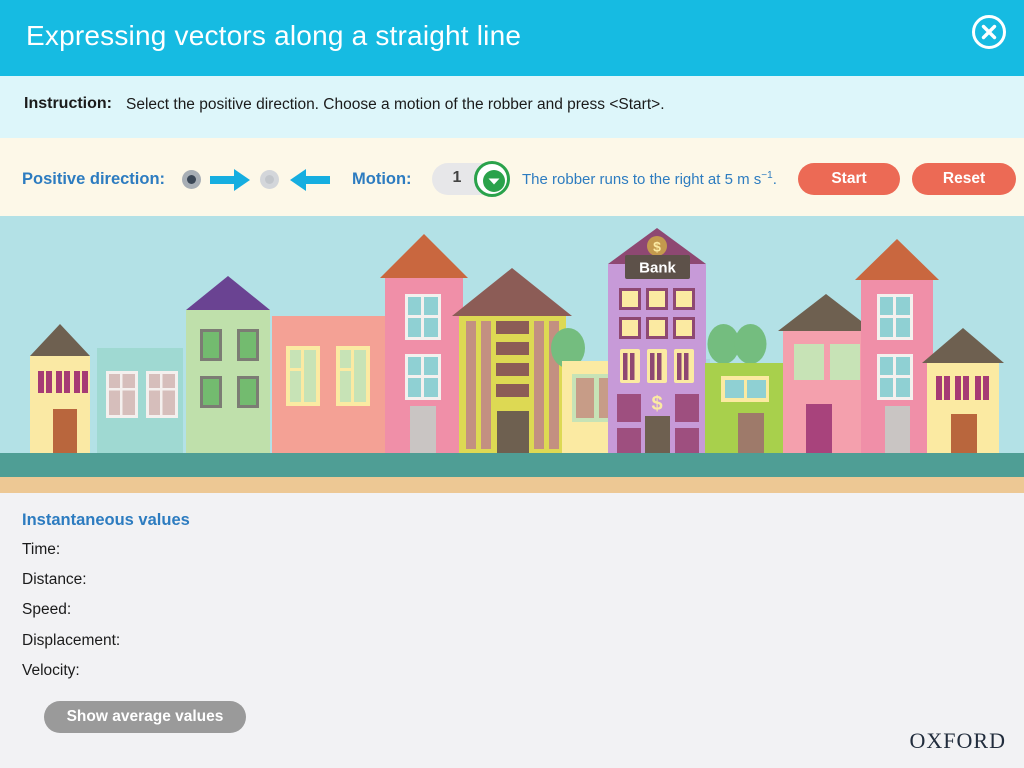 The width and height of the screenshot is (1024, 768). What do you see at coordinates (269, 179) in the screenshot?
I see `radio-direction-left` at bounding box center [269, 179].